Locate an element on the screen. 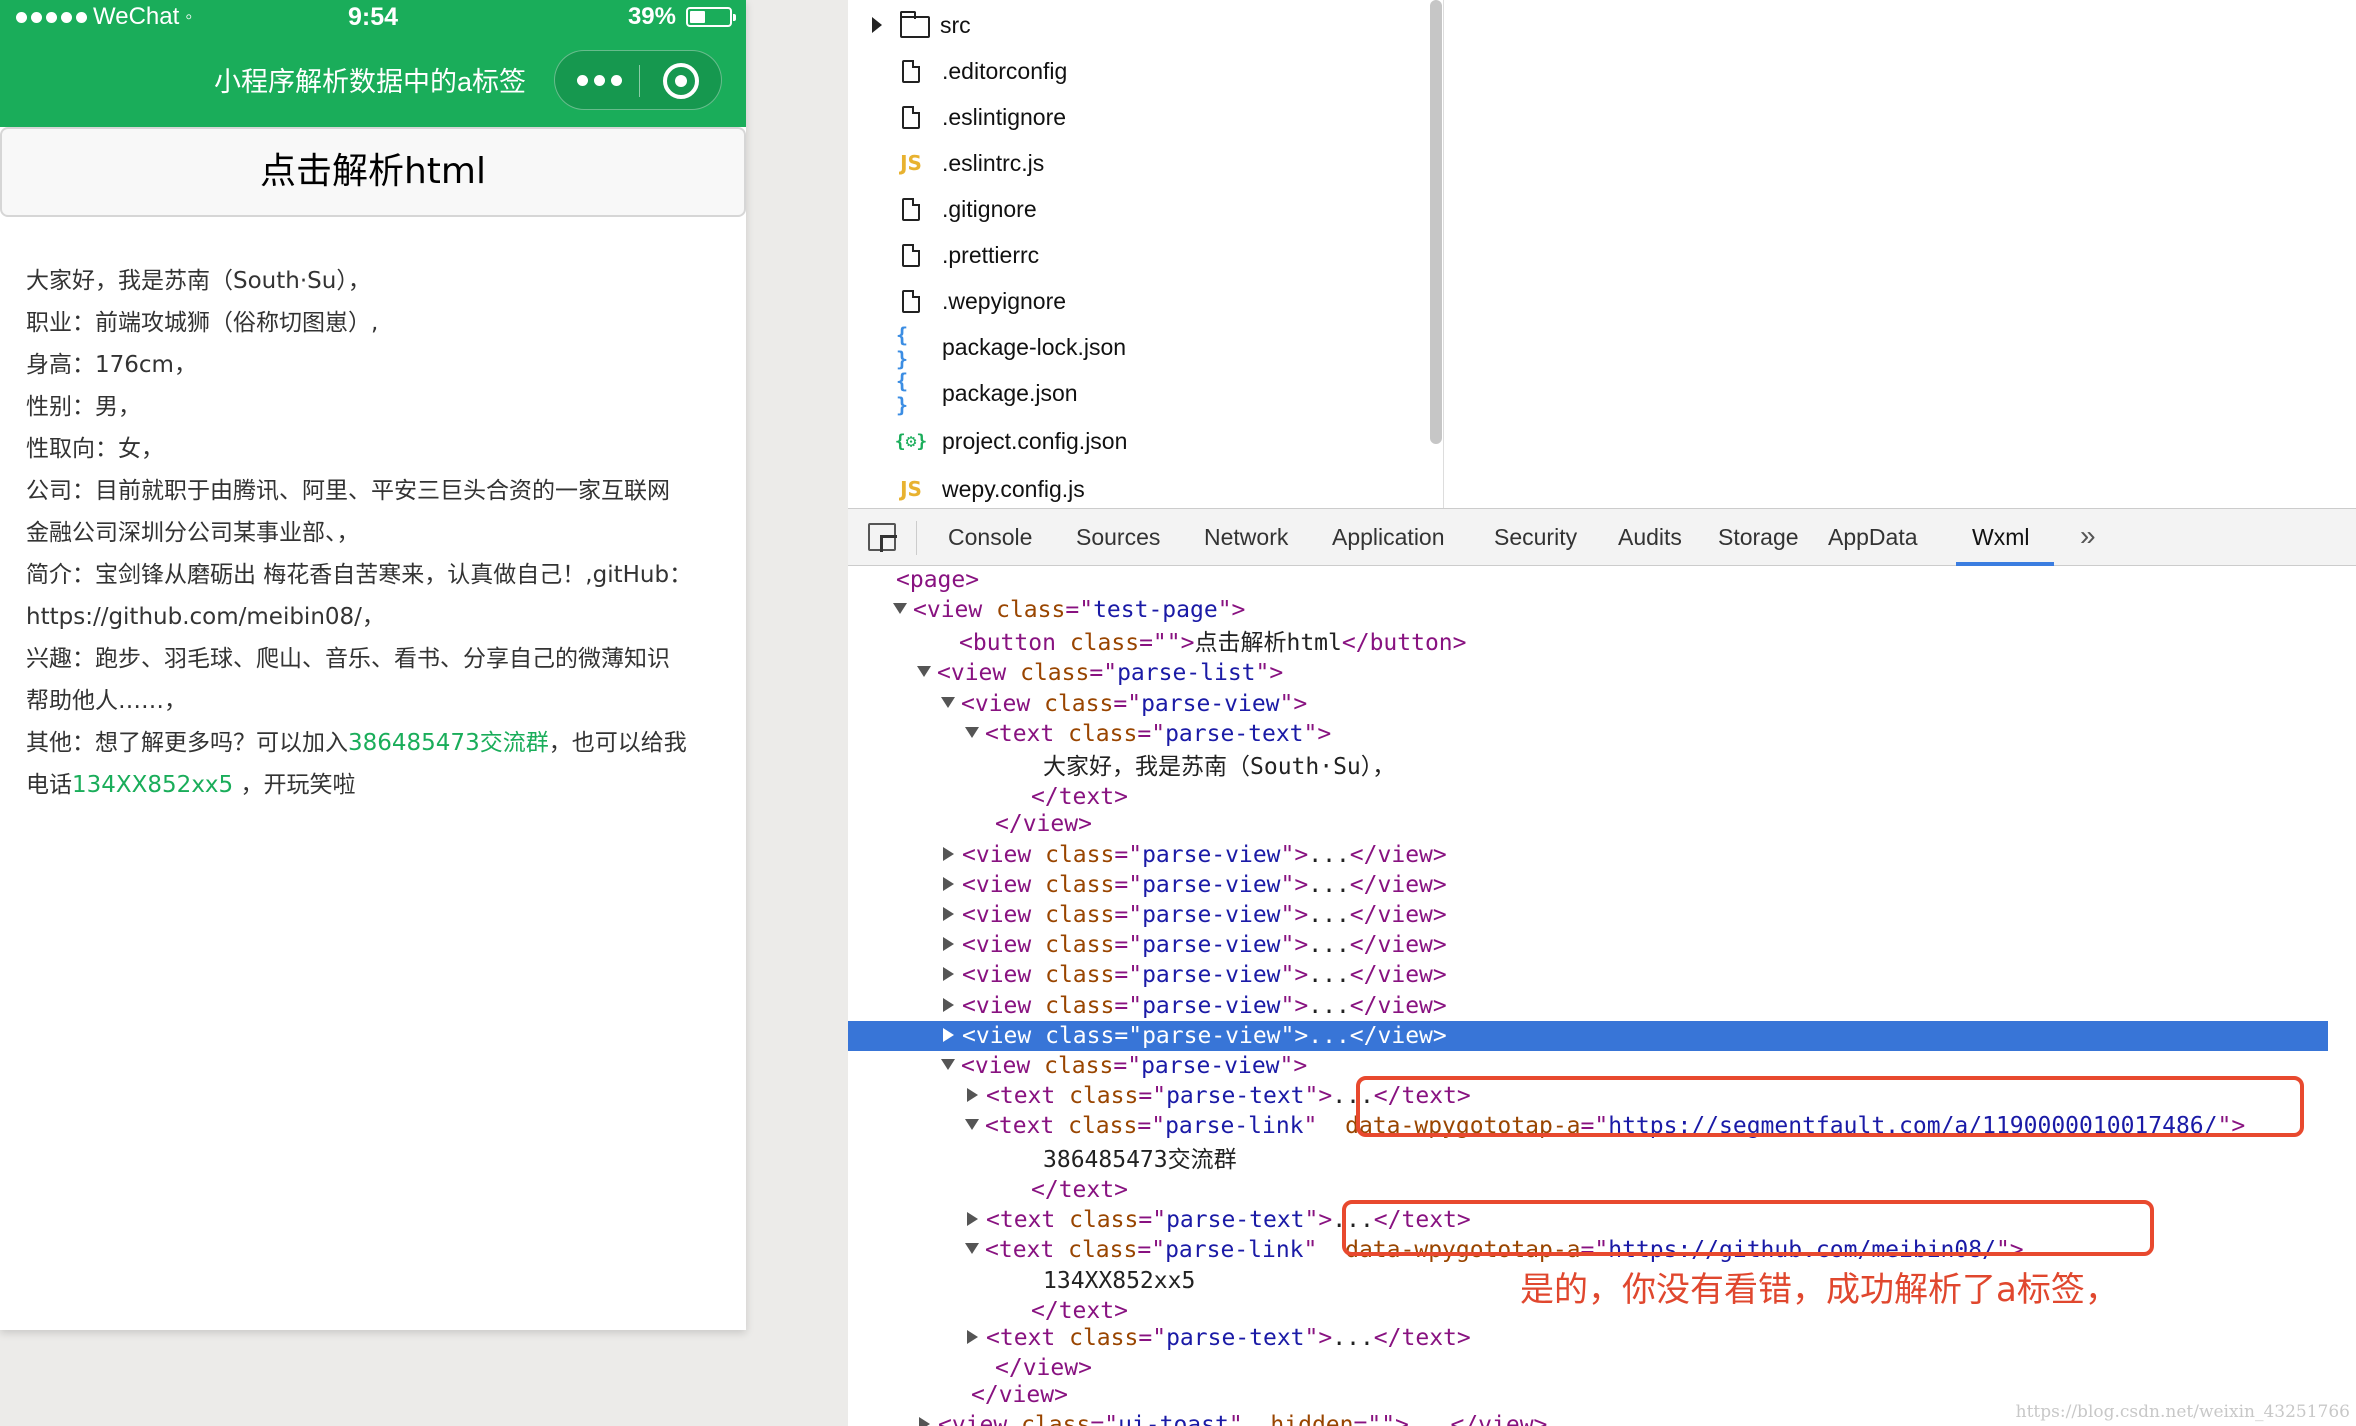 The width and height of the screenshot is (2356, 1426). highlight-box-link2 is located at coordinates (1748, 1228).